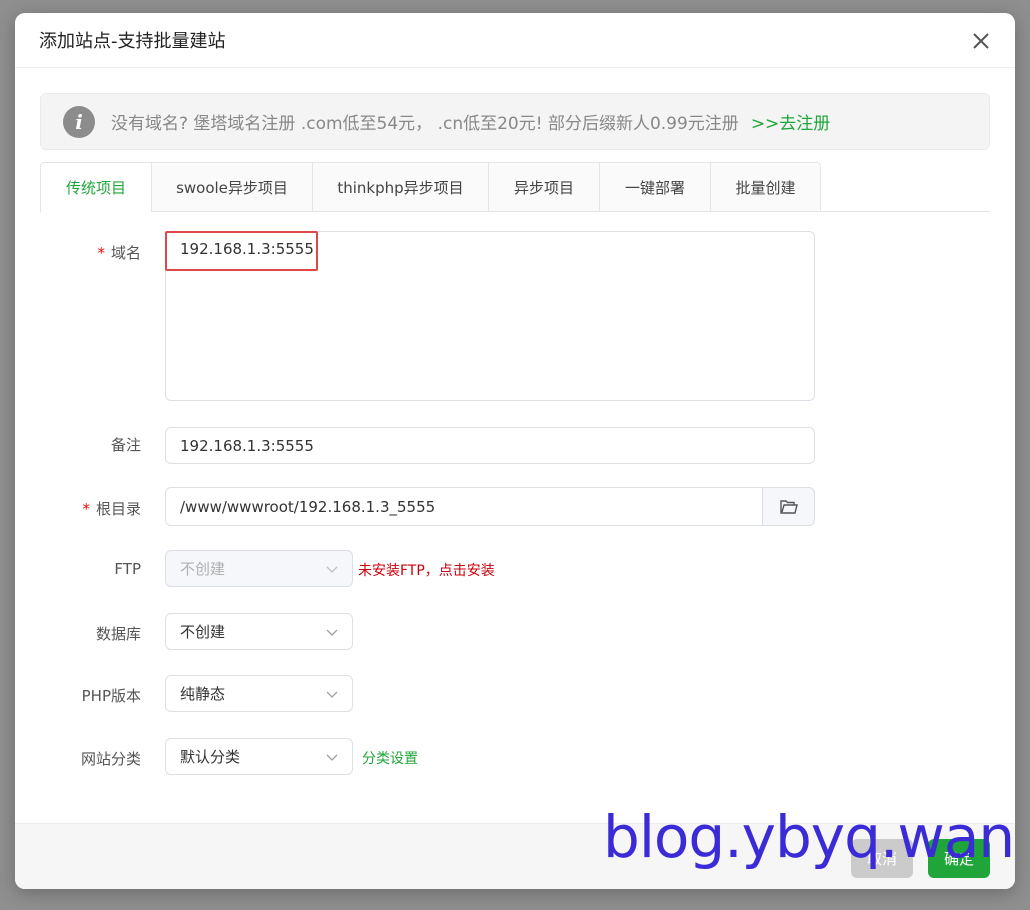  Describe the element at coordinates (95, 187) in the screenshot. I see `tab-traditional: 传统项目` at that location.